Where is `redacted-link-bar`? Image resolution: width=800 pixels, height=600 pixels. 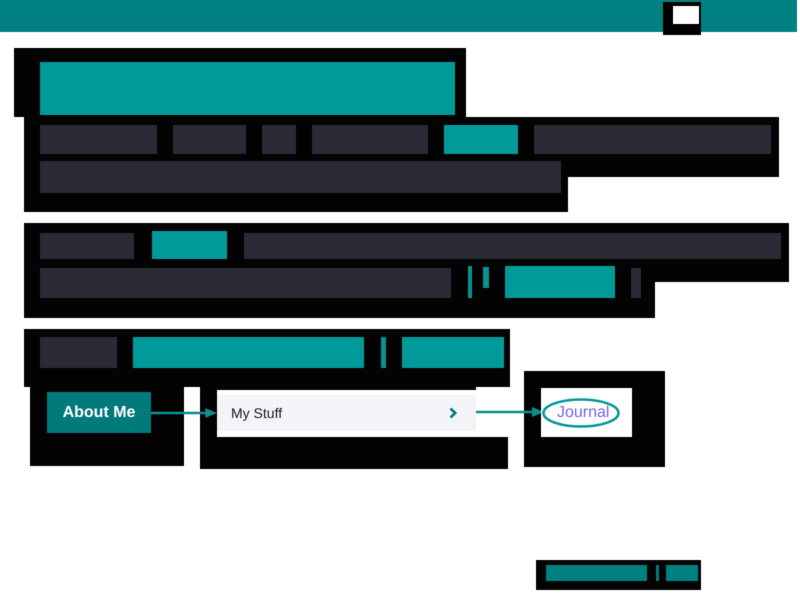 redacted-link-bar is located at coordinates (682, 573).